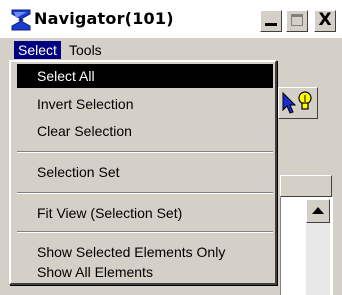 The height and width of the screenshot is (295, 342). I want to click on select-tool-button, so click(298, 103).